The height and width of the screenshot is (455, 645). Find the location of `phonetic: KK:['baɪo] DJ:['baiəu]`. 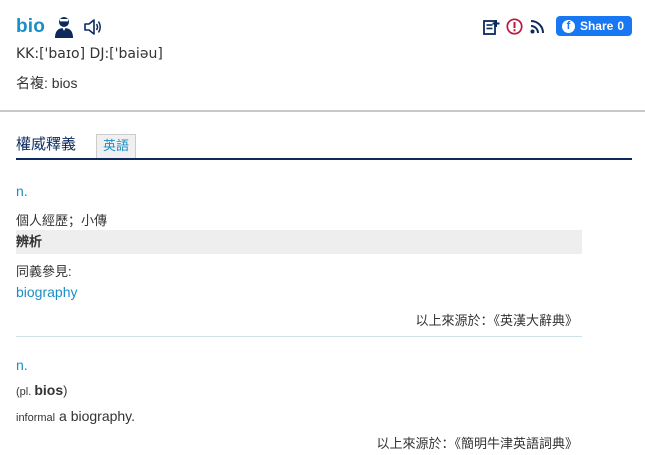

phonetic: KK:['baɪo] DJ:['baiəu] is located at coordinates (89, 54).